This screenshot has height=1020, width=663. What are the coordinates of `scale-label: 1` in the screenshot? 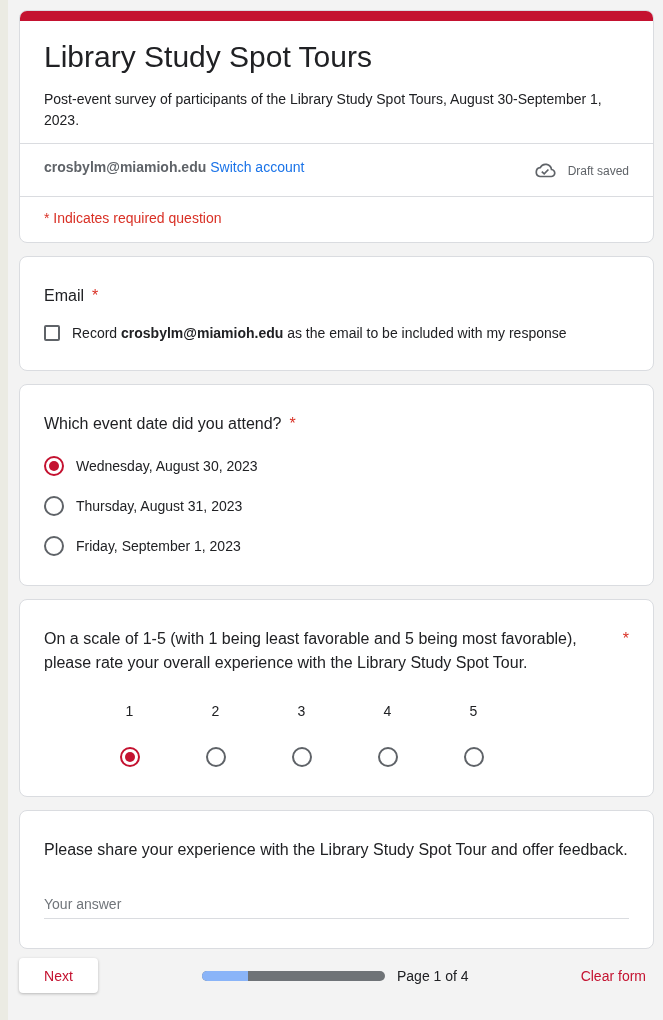 It's located at (129, 711).